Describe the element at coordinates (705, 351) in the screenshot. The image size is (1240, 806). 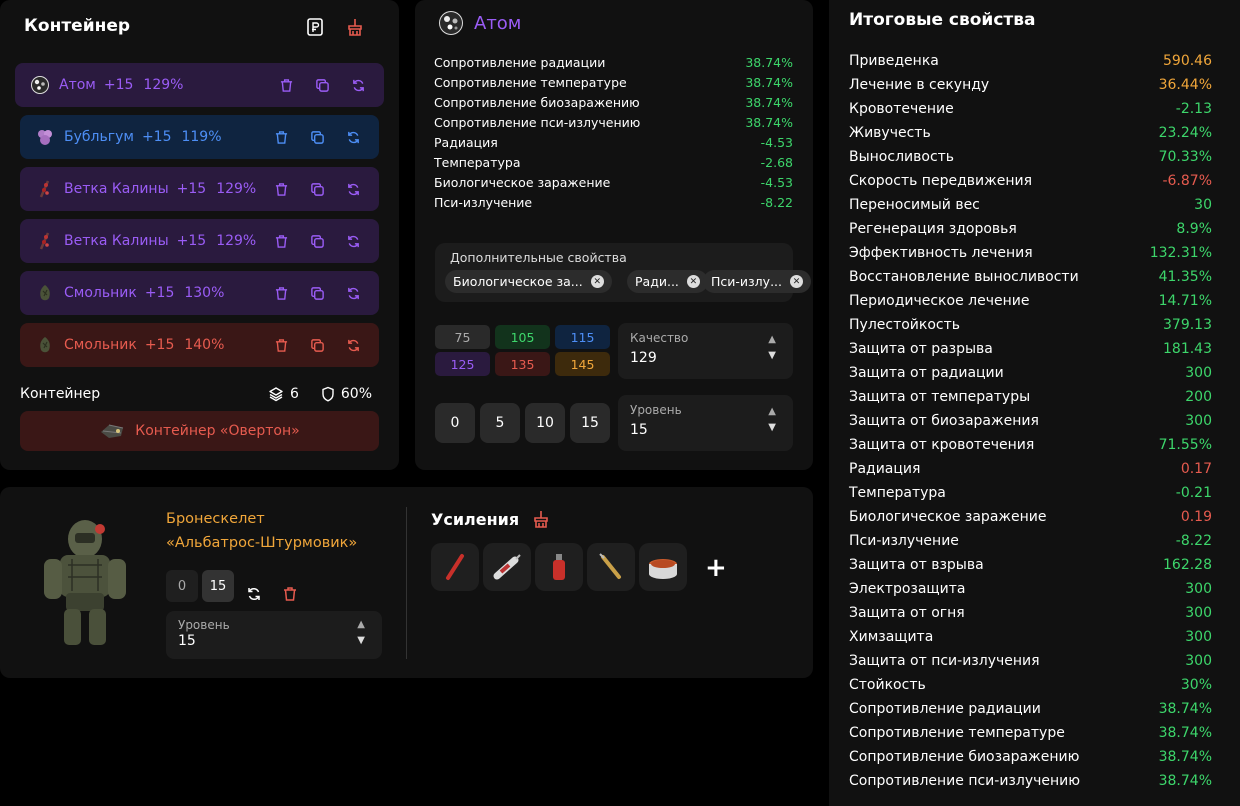
I see `quality-select: Качество 129 ▲ ▼` at that location.